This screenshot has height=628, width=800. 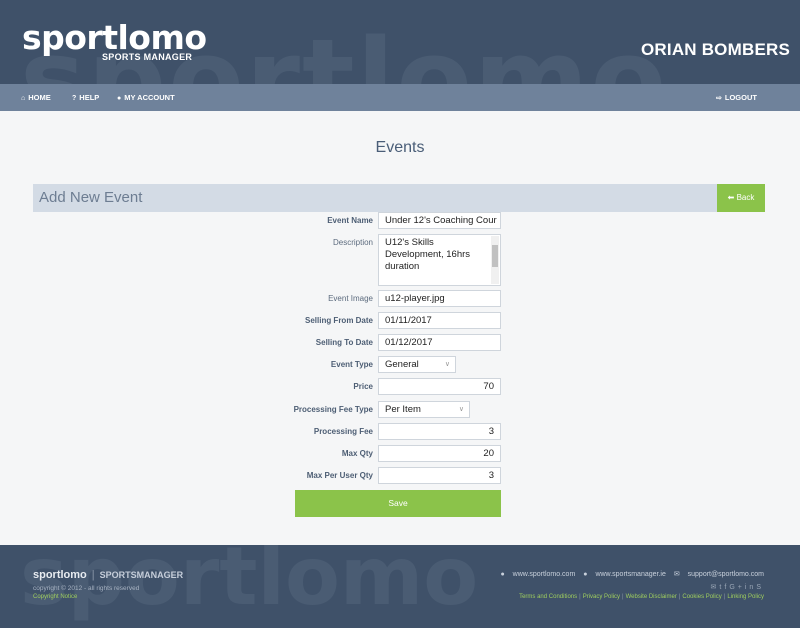 What do you see at coordinates (339, 475) in the screenshot?
I see `max-per-user-qty-label: Max Per User Qty` at bounding box center [339, 475].